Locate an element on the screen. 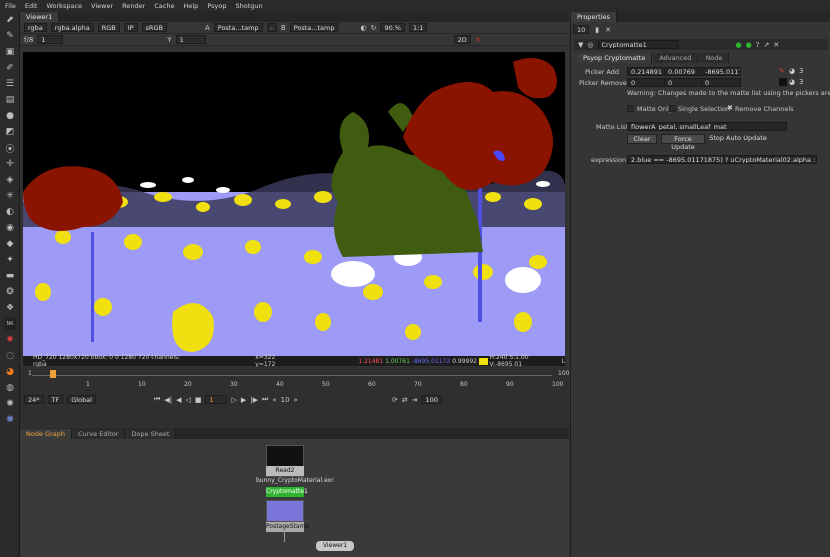  merge-tool-icon: ✛ is located at coordinates (10, 164).